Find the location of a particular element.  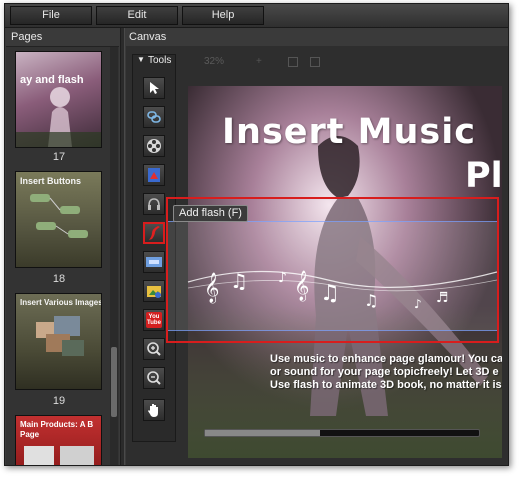

fit-page-icon is located at coordinates (293, 62).